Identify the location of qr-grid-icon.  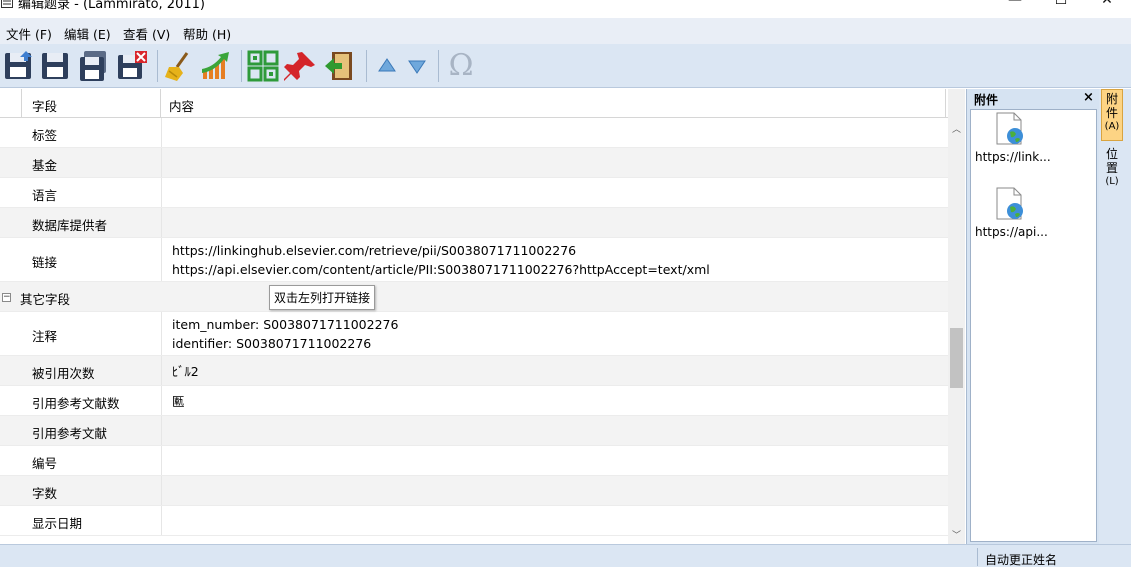
(263, 66).